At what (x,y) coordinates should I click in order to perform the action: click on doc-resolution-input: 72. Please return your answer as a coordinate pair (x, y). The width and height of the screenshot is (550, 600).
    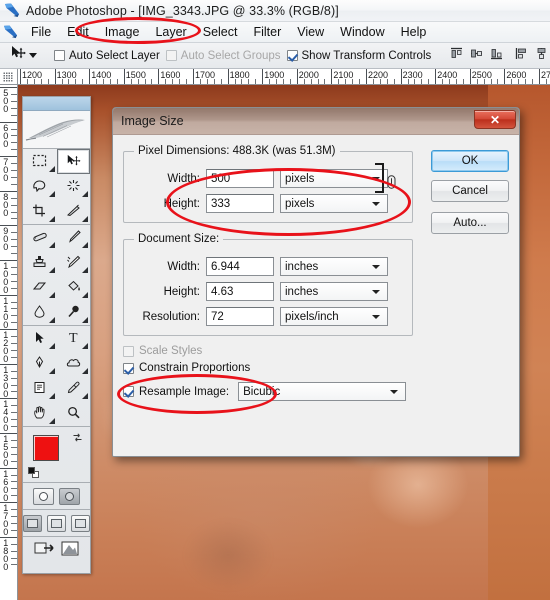
    Looking at the image, I should click on (240, 316).